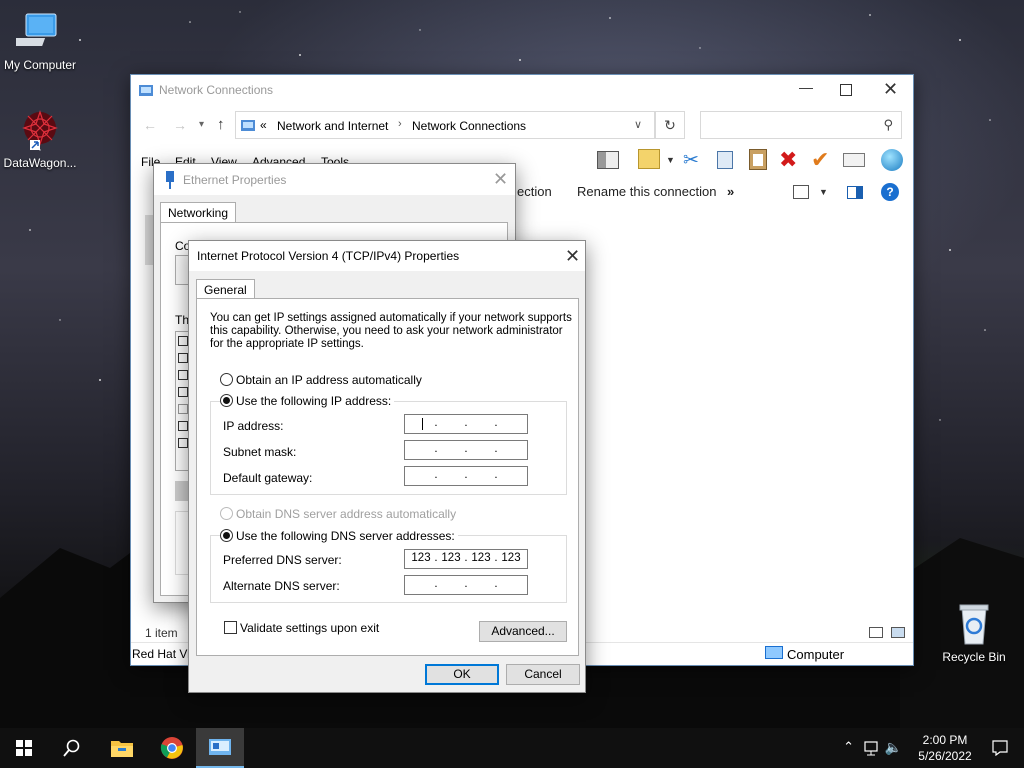 Image resolution: width=1024 pixels, height=768 pixels. I want to click on address-dropdown-icon: ∨, so click(638, 124).